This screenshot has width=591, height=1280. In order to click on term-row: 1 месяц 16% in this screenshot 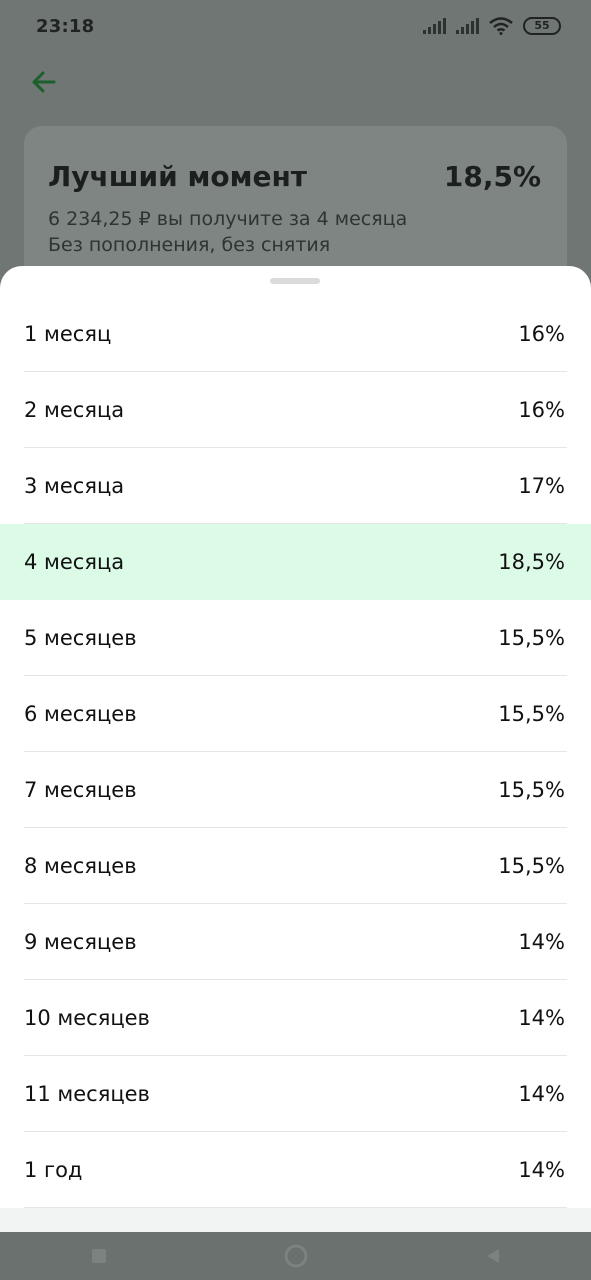, I will do `click(295, 334)`.